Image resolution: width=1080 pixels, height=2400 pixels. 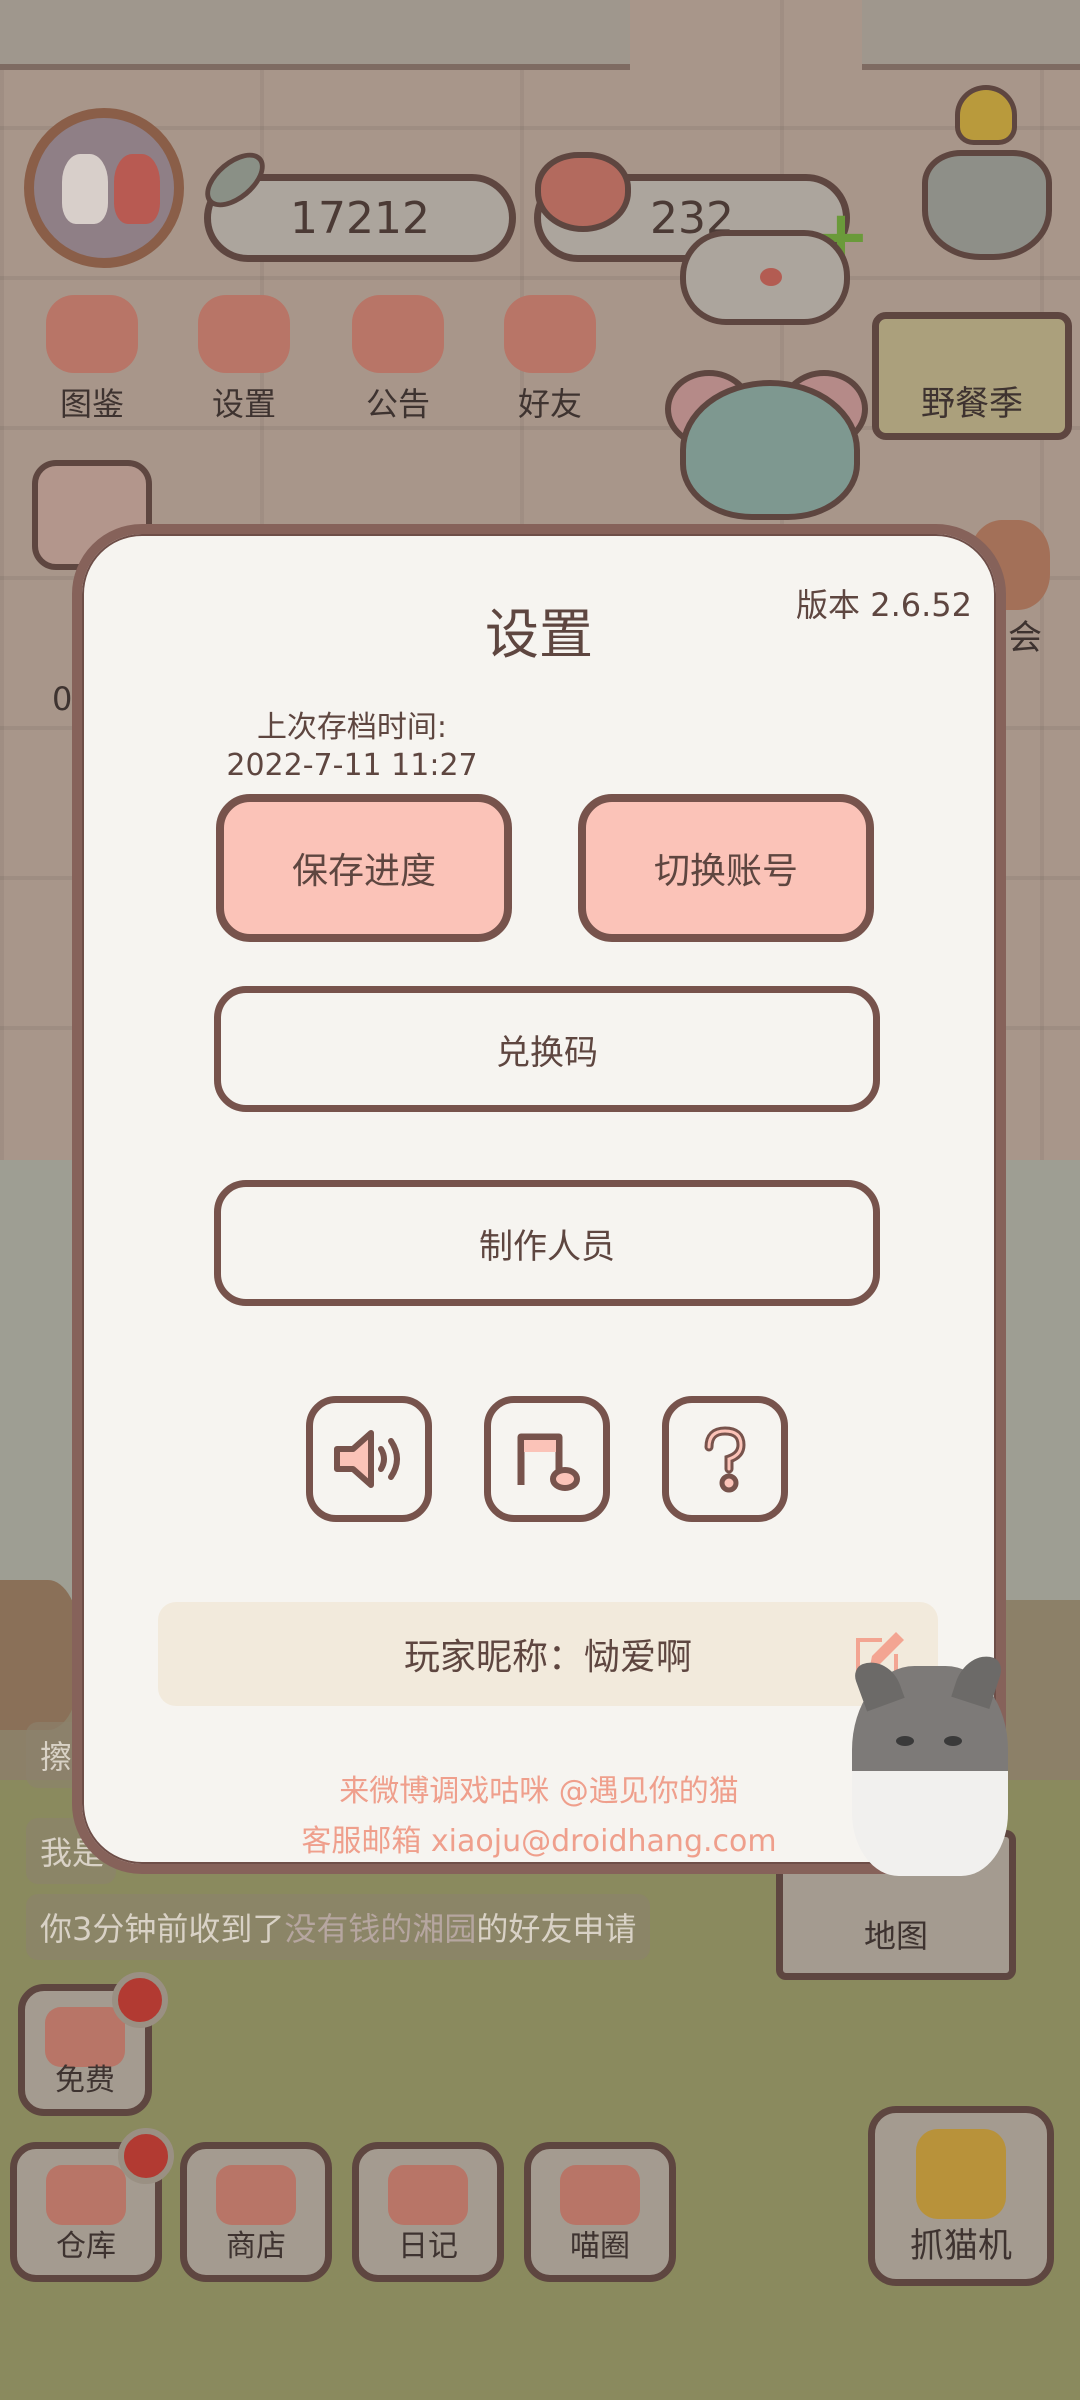 I want to click on shop-icon, so click(x=256, y=2195).